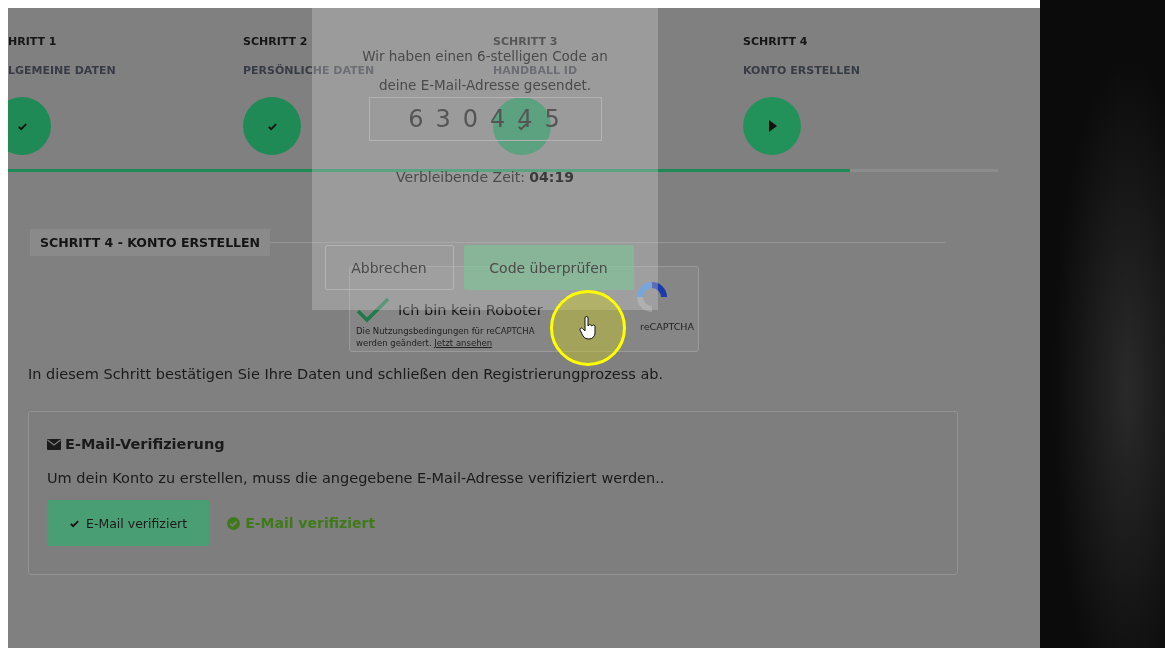 The width and height of the screenshot is (1165, 648). What do you see at coordinates (667, 326) in the screenshot?
I see `recaptcha-brand: reCAPTCHA` at bounding box center [667, 326].